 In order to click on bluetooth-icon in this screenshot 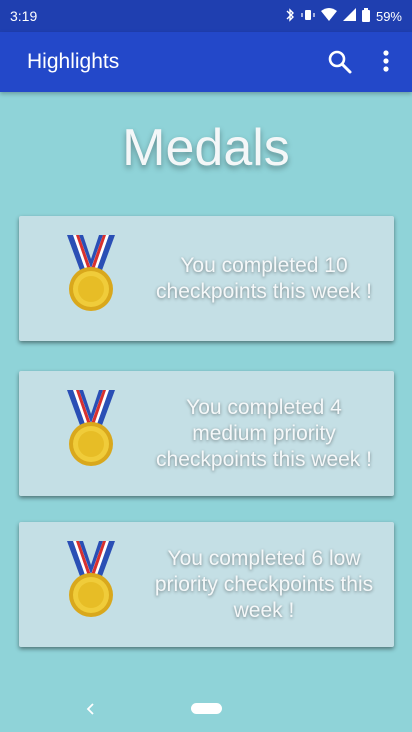, I will do `click(290, 16)`.